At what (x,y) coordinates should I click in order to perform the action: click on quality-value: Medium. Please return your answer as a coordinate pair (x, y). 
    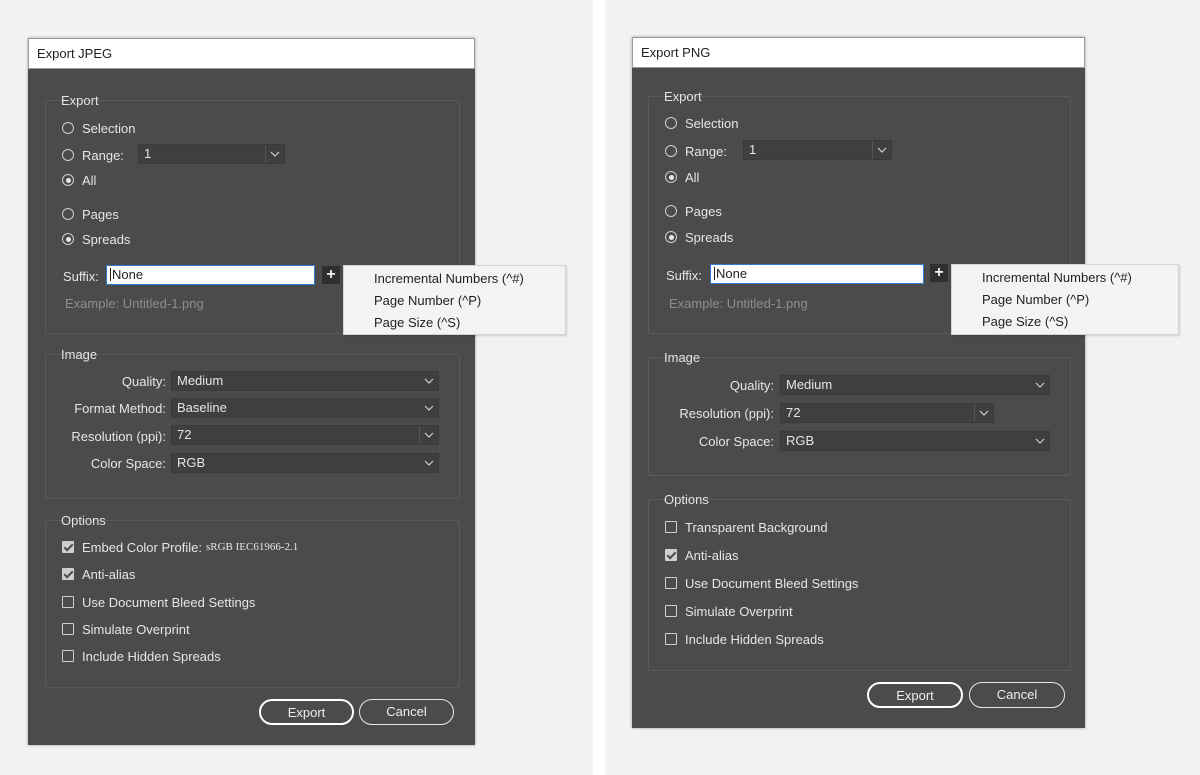
    Looking at the image, I should click on (200, 380).